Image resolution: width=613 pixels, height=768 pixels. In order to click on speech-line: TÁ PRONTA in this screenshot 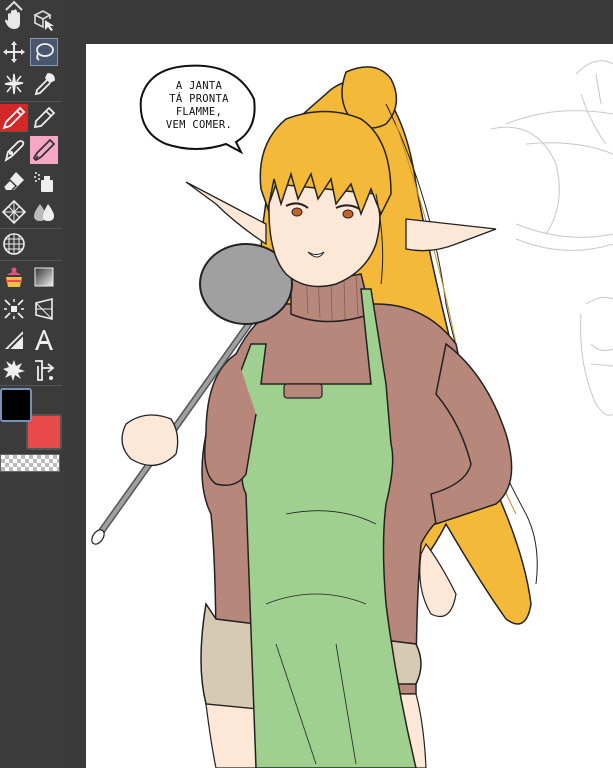, I will do `click(199, 99)`.